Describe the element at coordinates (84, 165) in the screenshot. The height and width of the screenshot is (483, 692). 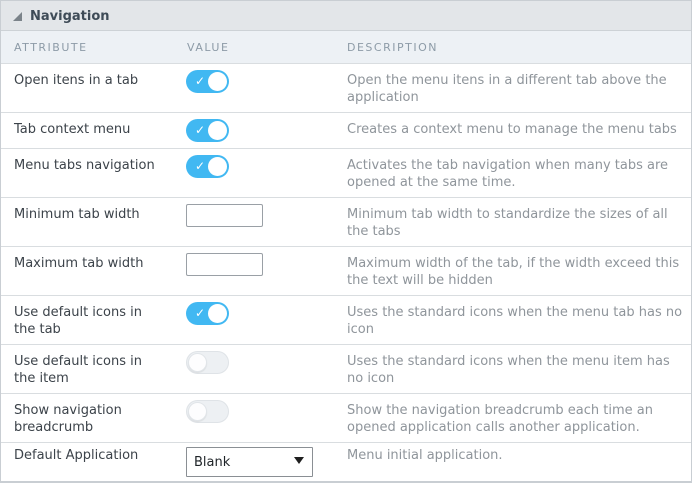
I see `attribute-label-menu-tabs-navigation: Menu tabs navigation` at that location.